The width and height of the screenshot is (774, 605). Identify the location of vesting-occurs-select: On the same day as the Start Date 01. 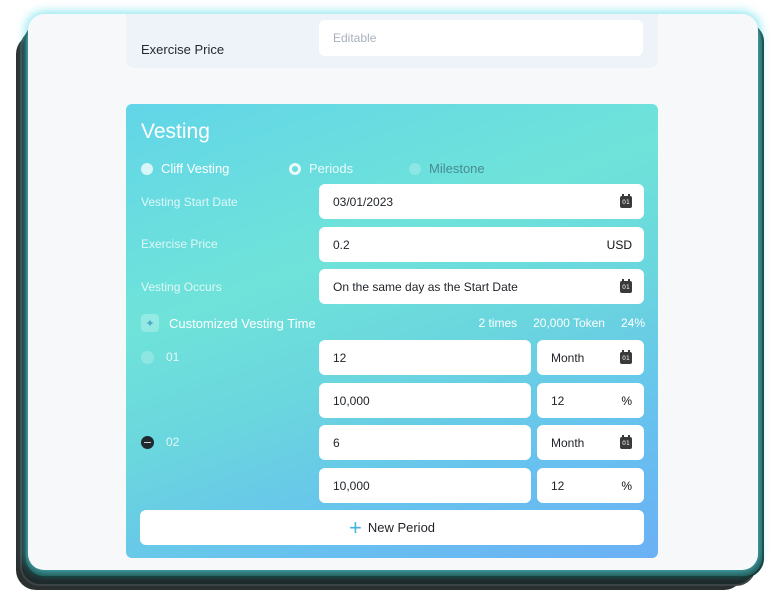
(481, 286).